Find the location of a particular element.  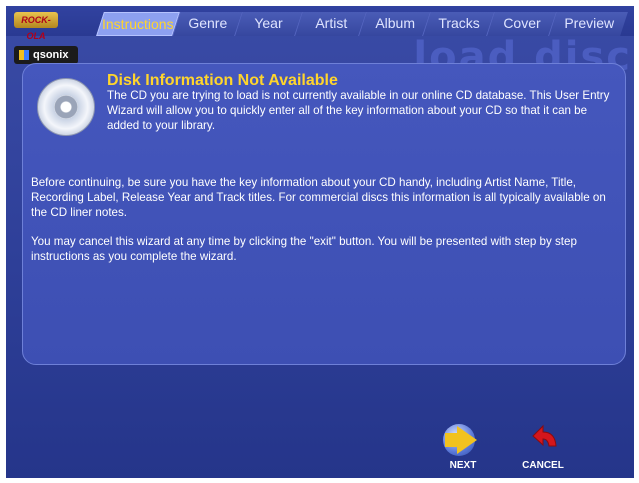

tab-cover: Cover is located at coordinates (521, 24).